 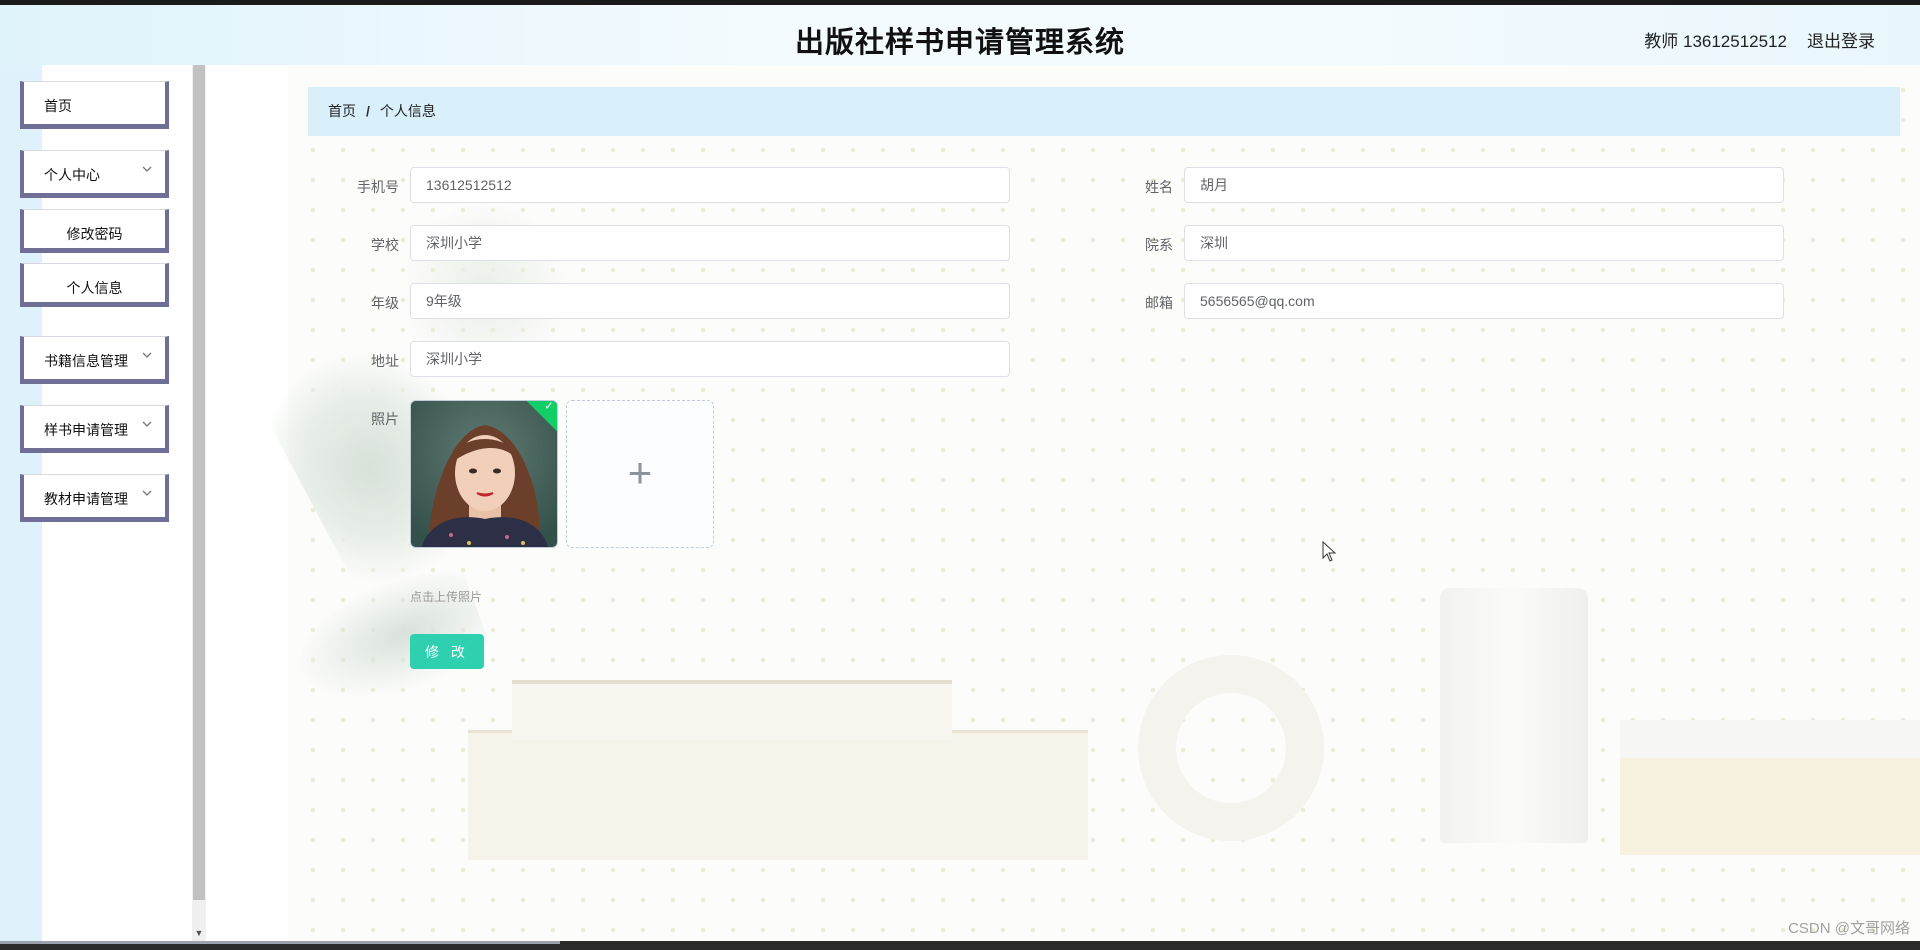 I want to click on breadcrumb-home-link: 首页, so click(x=342, y=111).